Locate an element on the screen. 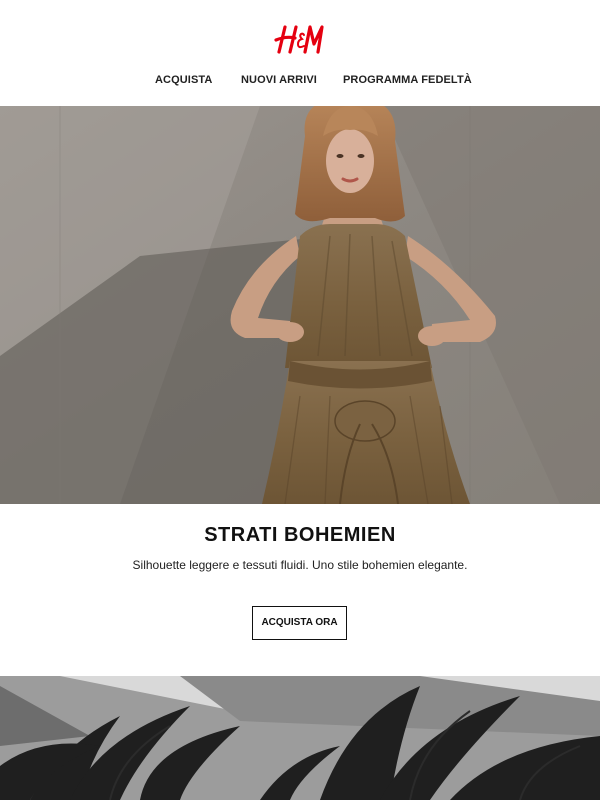 This screenshot has height=800, width=600. email-header: ACQUISTA NUOVI ARRIVI PROGRAMMA FEDELTÀ is located at coordinates (300, 52).